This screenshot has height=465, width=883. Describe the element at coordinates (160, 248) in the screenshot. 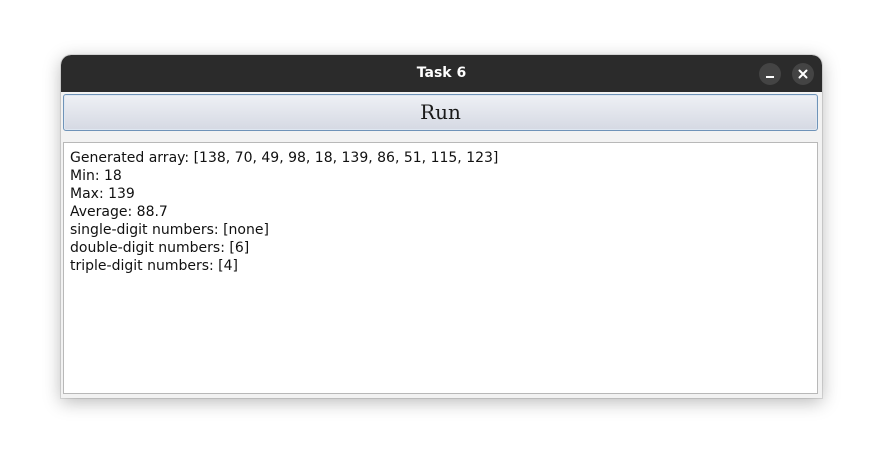

I see `output-line-double-digit: double-digit numbers: [6]` at that location.